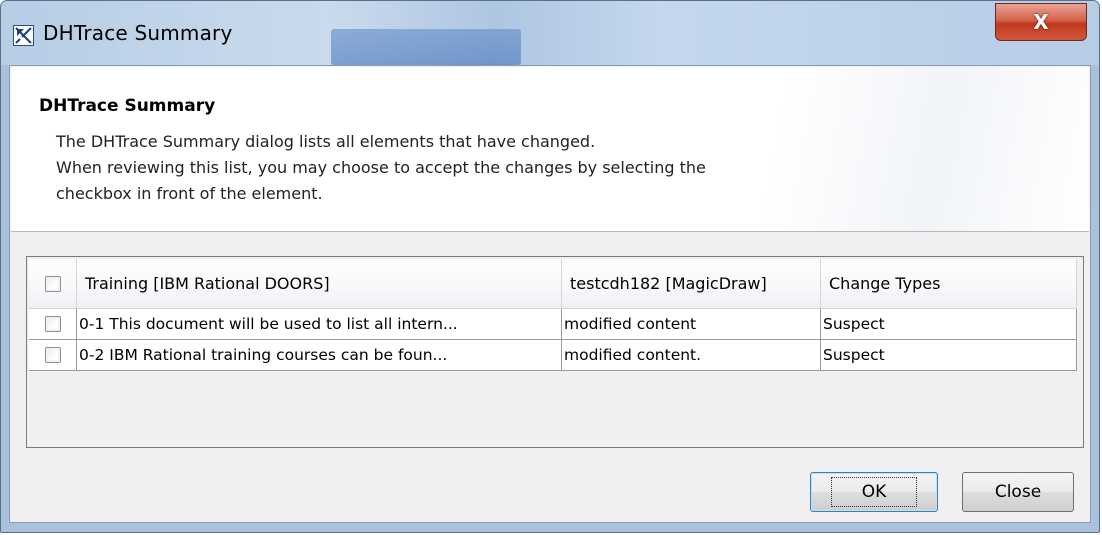 This screenshot has height=535, width=1102. I want to click on ok-button: OK, so click(874, 492).